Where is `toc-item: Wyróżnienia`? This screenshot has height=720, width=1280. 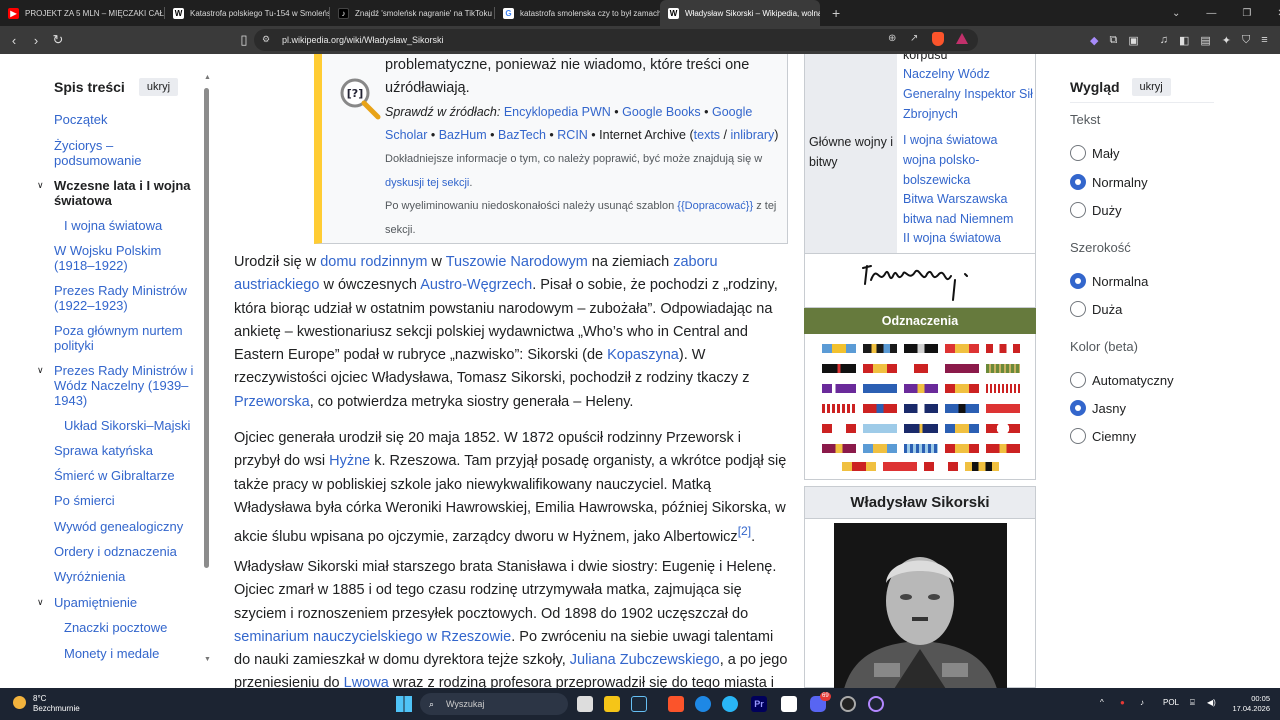
toc-item: Wyróżnienia is located at coordinates (124, 576).